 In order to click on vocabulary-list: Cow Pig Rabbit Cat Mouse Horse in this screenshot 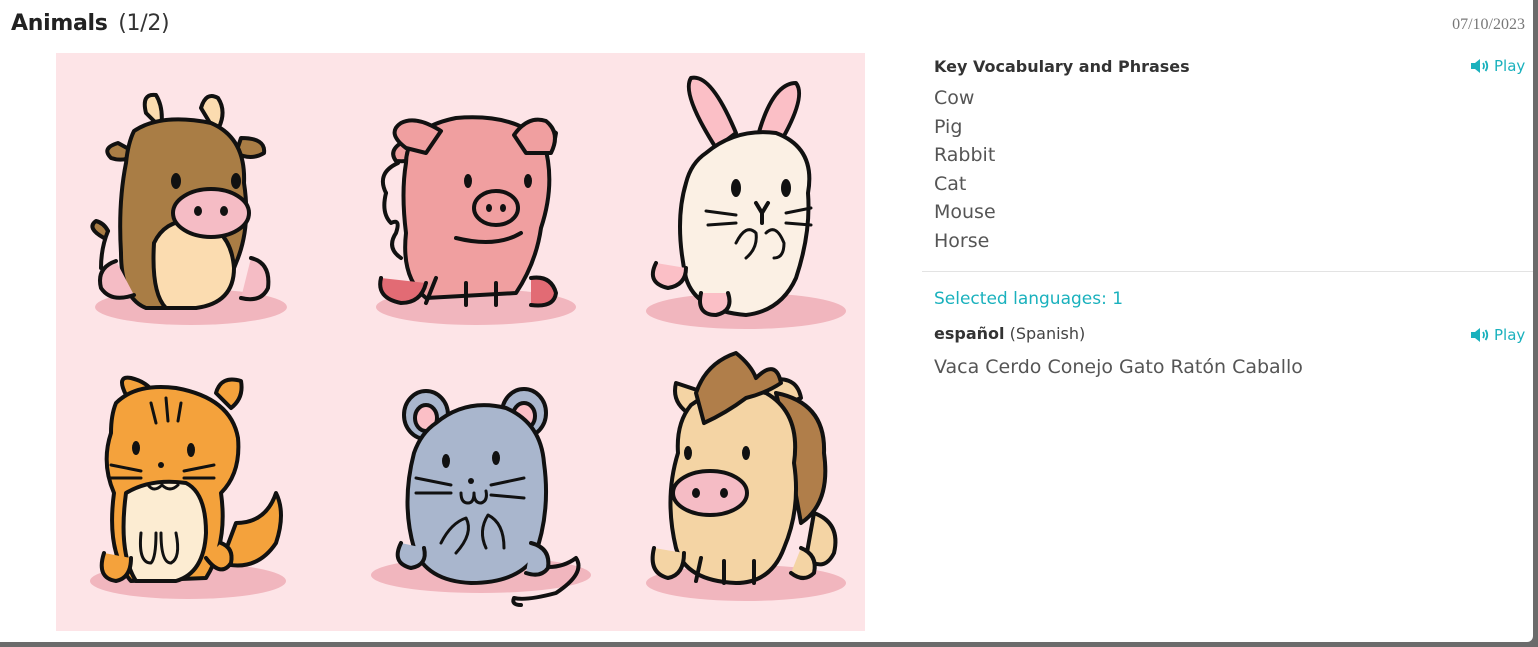, I will do `click(965, 172)`.